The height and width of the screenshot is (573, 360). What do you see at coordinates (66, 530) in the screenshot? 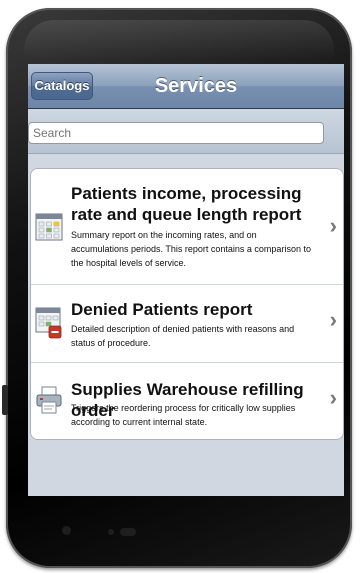
I see `camera-dot` at bounding box center [66, 530].